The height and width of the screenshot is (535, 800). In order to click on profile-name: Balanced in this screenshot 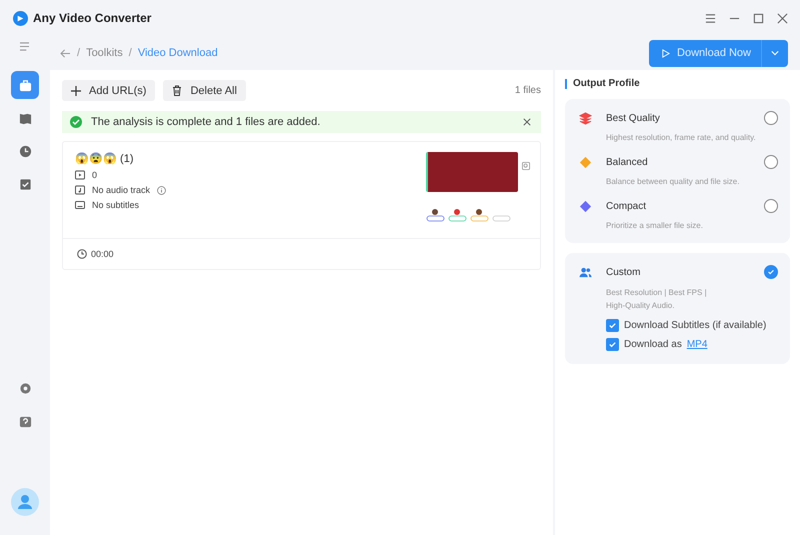, I will do `click(627, 162)`.